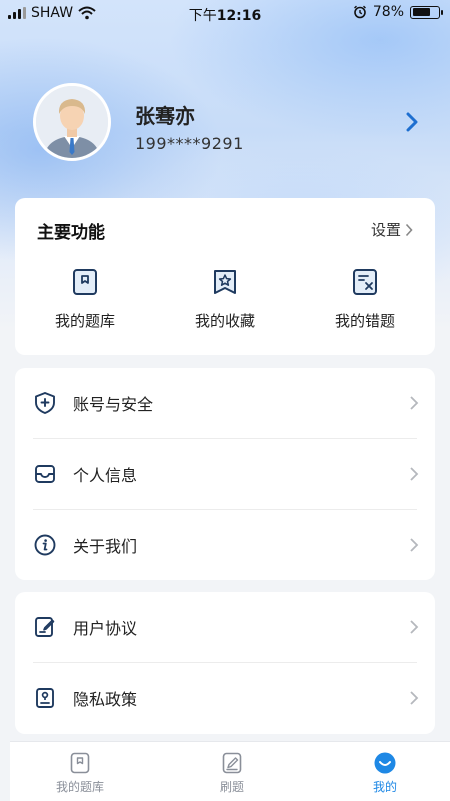  What do you see at coordinates (239, 16) in the screenshot?
I see `time-value: 12:16` at bounding box center [239, 16].